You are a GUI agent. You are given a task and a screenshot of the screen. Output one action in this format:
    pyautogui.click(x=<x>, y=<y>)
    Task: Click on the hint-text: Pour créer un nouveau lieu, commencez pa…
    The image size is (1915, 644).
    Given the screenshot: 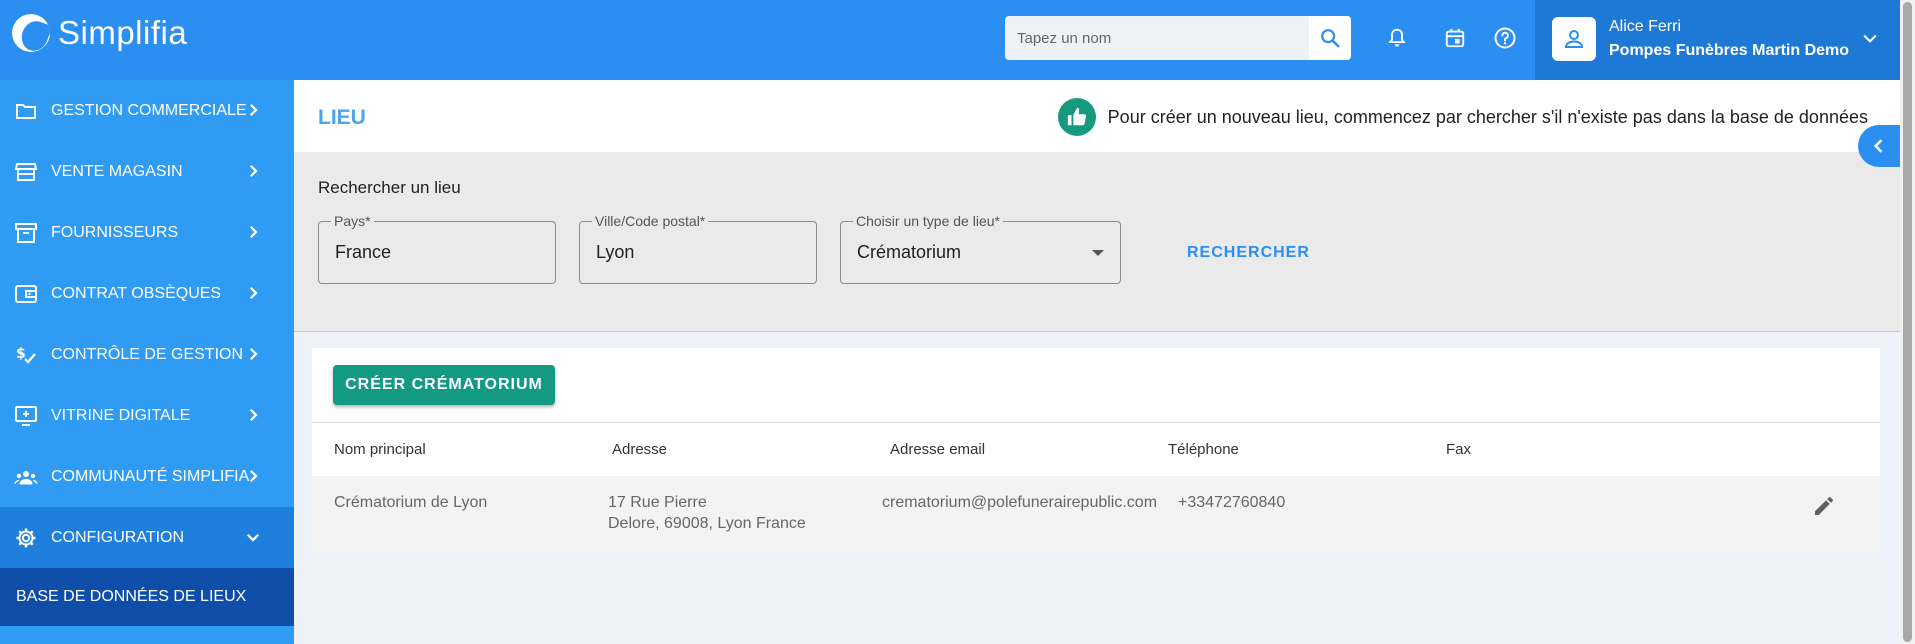 What is the action you would take?
    pyautogui.click(x=1487, y=116)
    